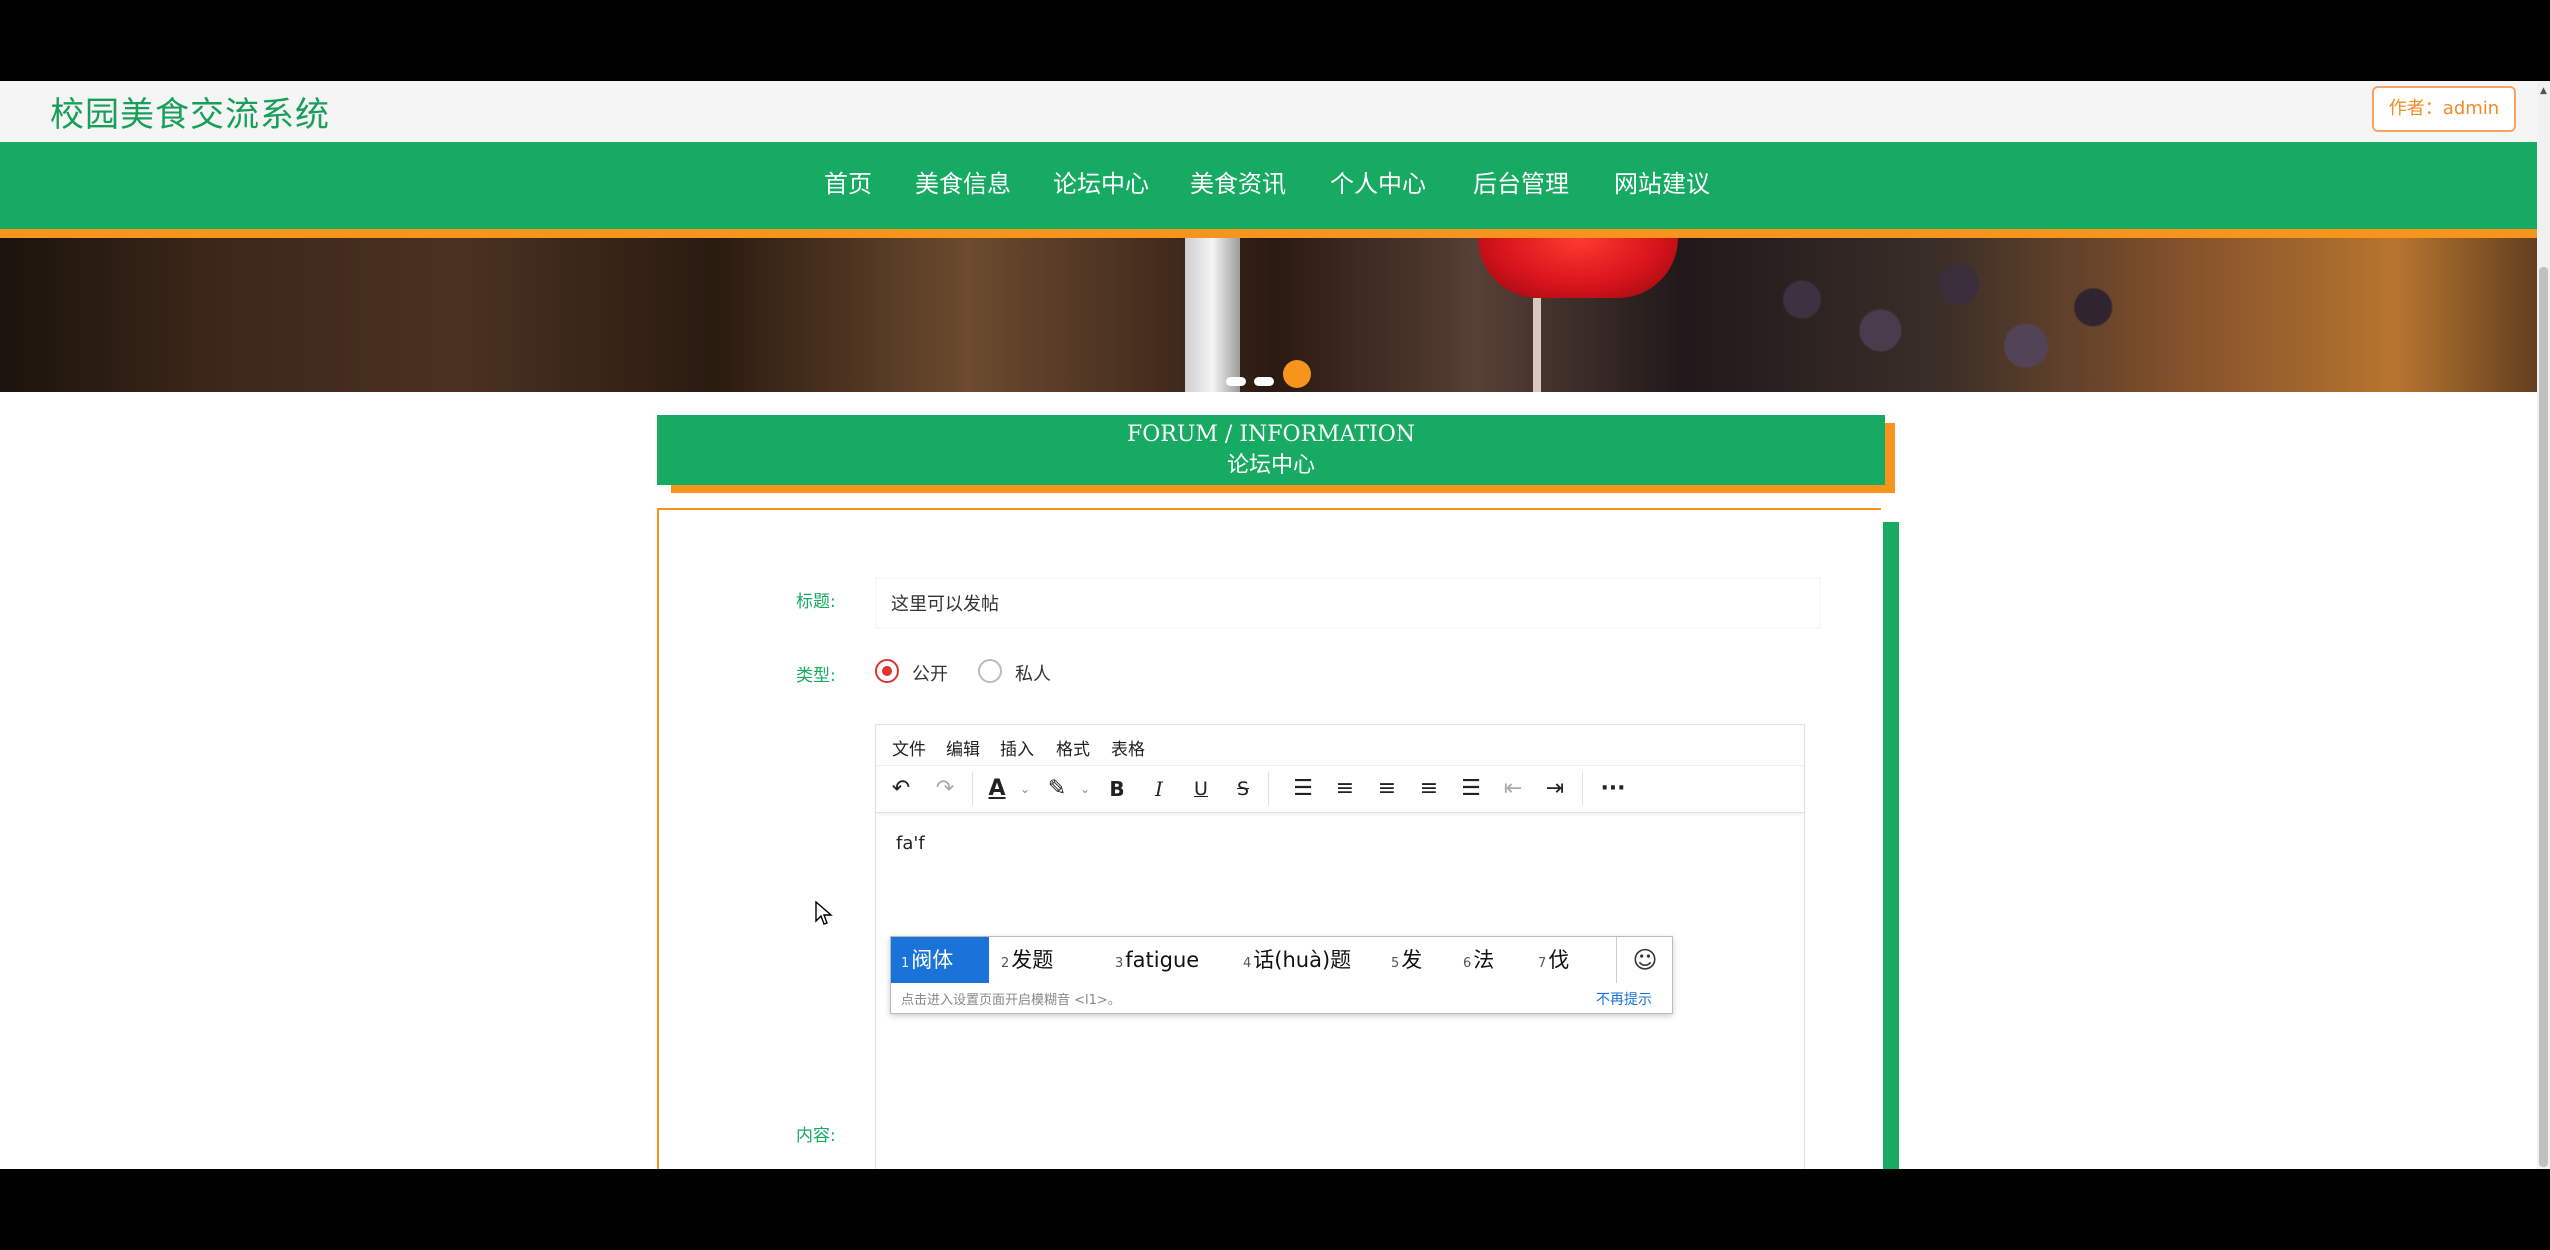 Image resolution: width=2550 pixels, height=1250 pixels. What do you see at coordinates (901, 789) in the screenshot?
I see `undo-icon: ↶` at bounding box center [901, 789].